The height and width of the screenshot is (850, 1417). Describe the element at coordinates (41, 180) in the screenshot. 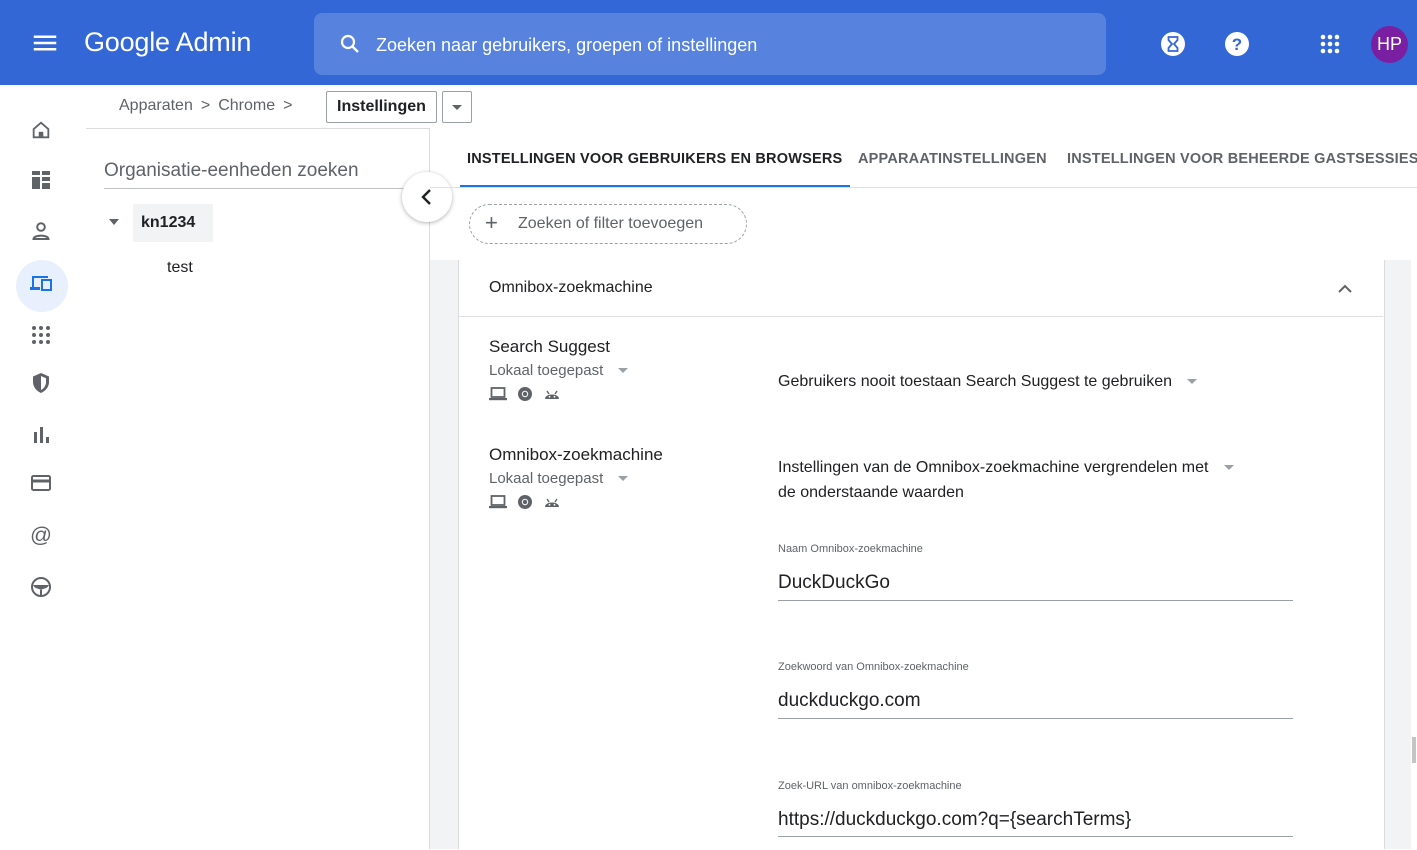

I see `dashboard-icon` at that location.